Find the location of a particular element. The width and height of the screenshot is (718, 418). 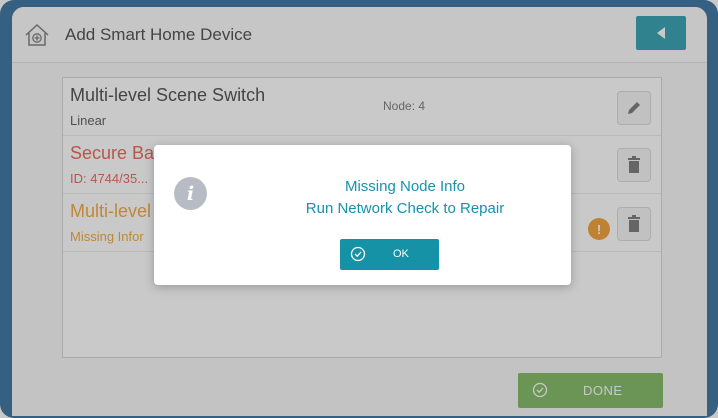

ok-label: OK is located at coordinates (401, 254).